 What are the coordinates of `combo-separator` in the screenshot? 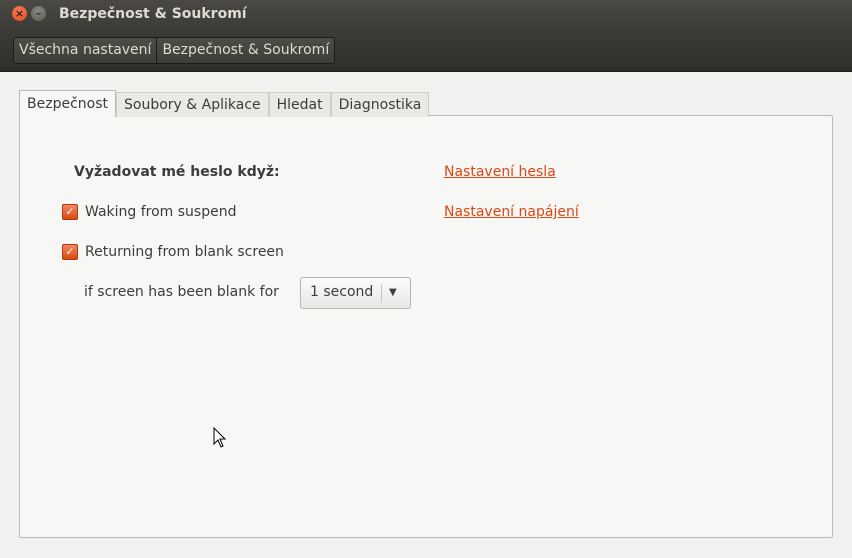 It's located at (381, 293).